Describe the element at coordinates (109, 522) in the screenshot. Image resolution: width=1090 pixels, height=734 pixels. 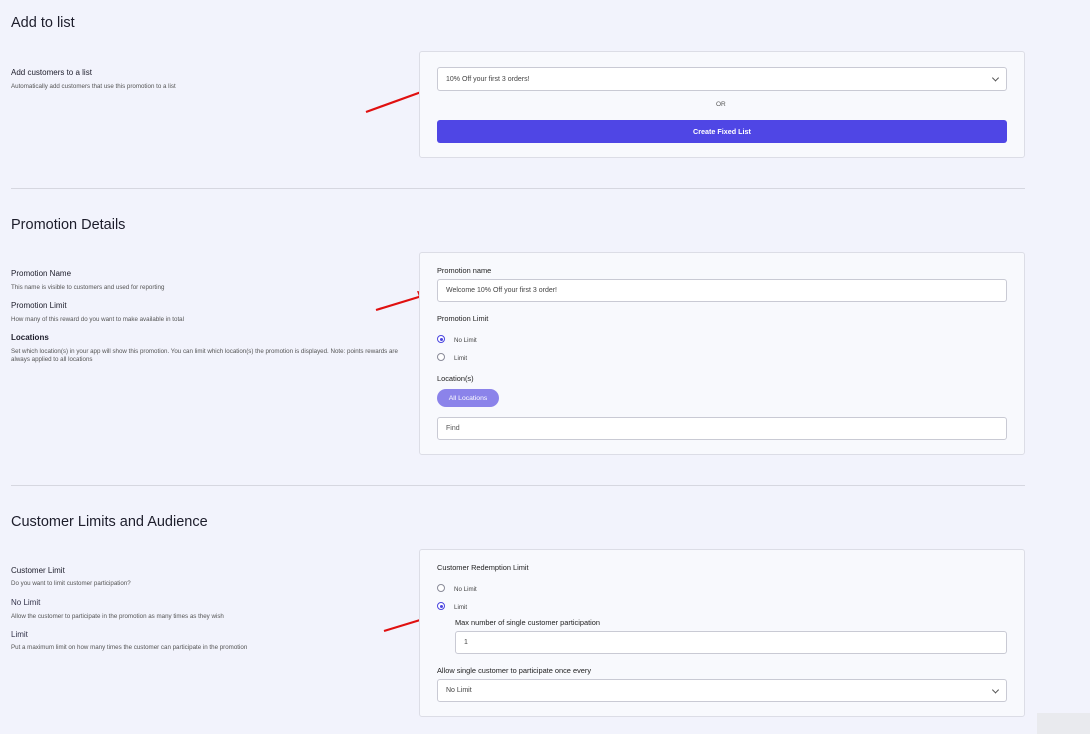
I see `section-title-customer-limits: Customer Limits and Audience` at that location.